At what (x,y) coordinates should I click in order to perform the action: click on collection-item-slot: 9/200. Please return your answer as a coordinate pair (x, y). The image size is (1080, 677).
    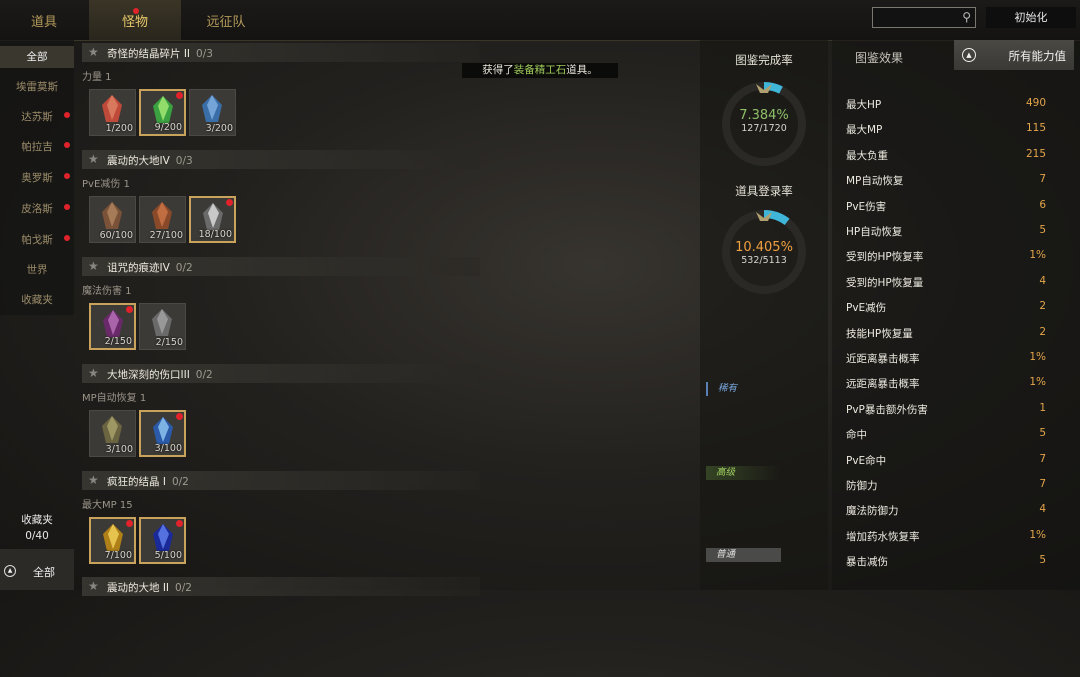
    Looking at the image, I should click on (162, 112).